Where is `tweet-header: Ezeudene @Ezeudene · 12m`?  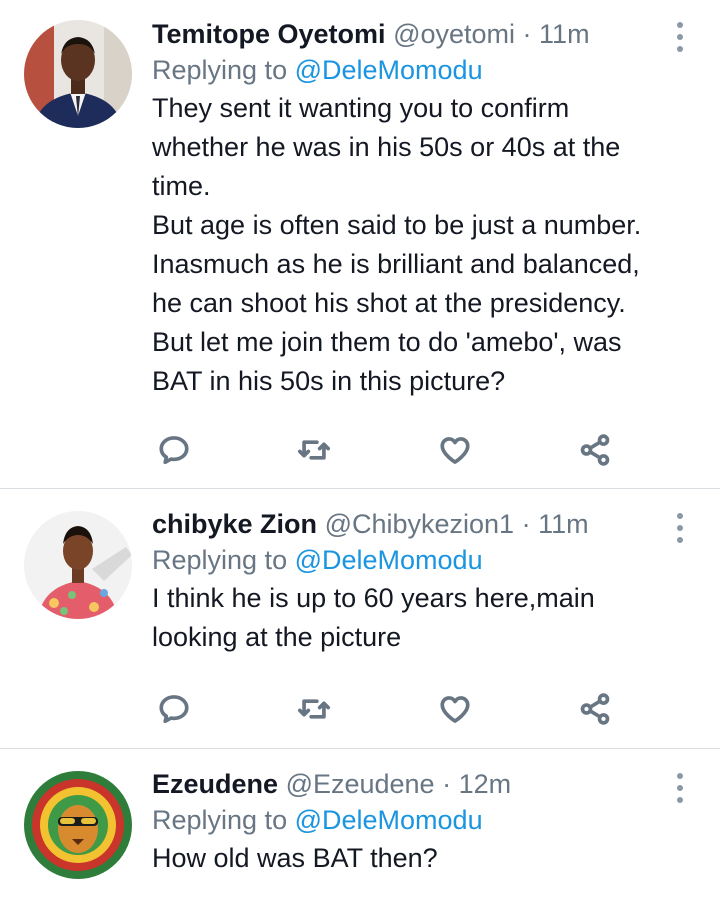 tweet-header: Ezeudene @Ezeudene · 12m is located at coordinates (416, 784).